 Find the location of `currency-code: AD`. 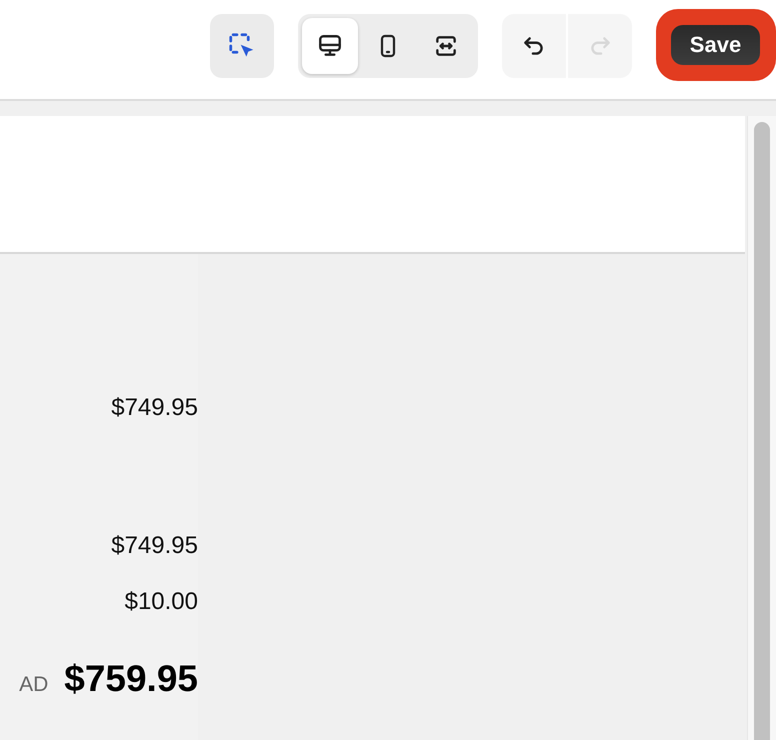

currency-code: AD is located at coordinates (33, 685).